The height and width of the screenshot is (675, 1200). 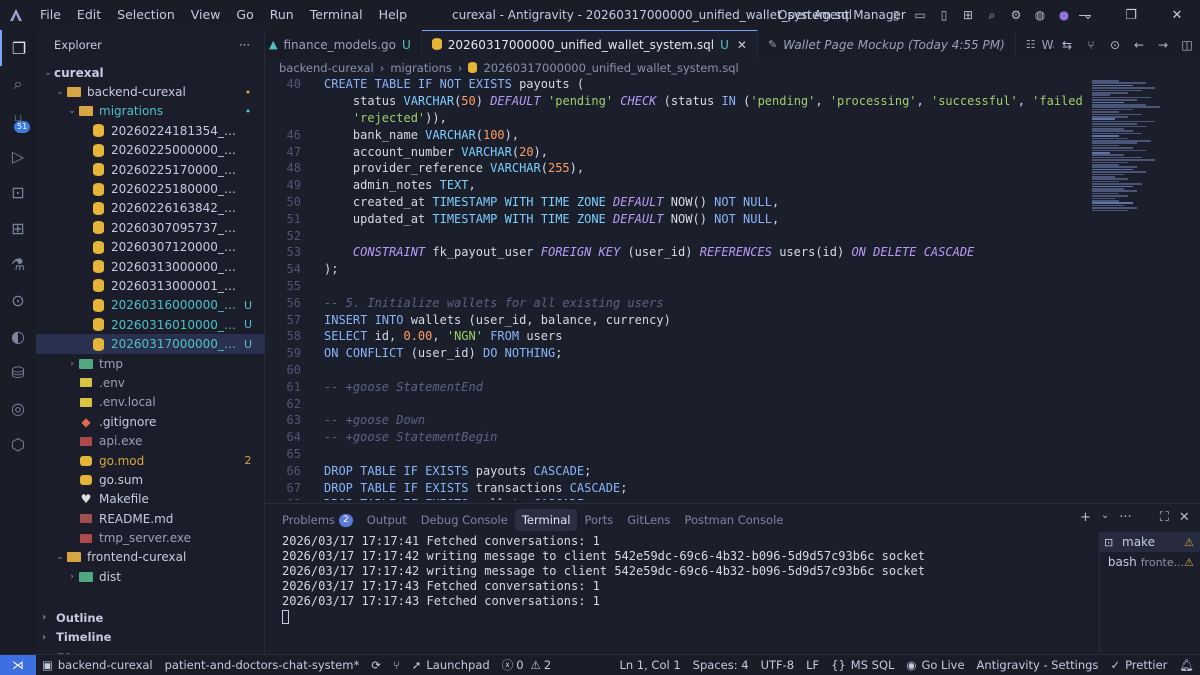 What do you see at coordinates (1187, 45) in the screenshot?
I see `split-editor-icon: ◫` at bounding box center [1187, 45].